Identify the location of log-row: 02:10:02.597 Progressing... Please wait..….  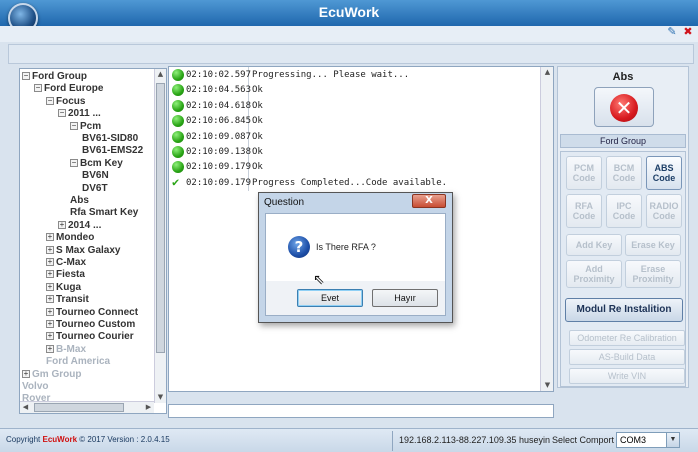
(354, 75).